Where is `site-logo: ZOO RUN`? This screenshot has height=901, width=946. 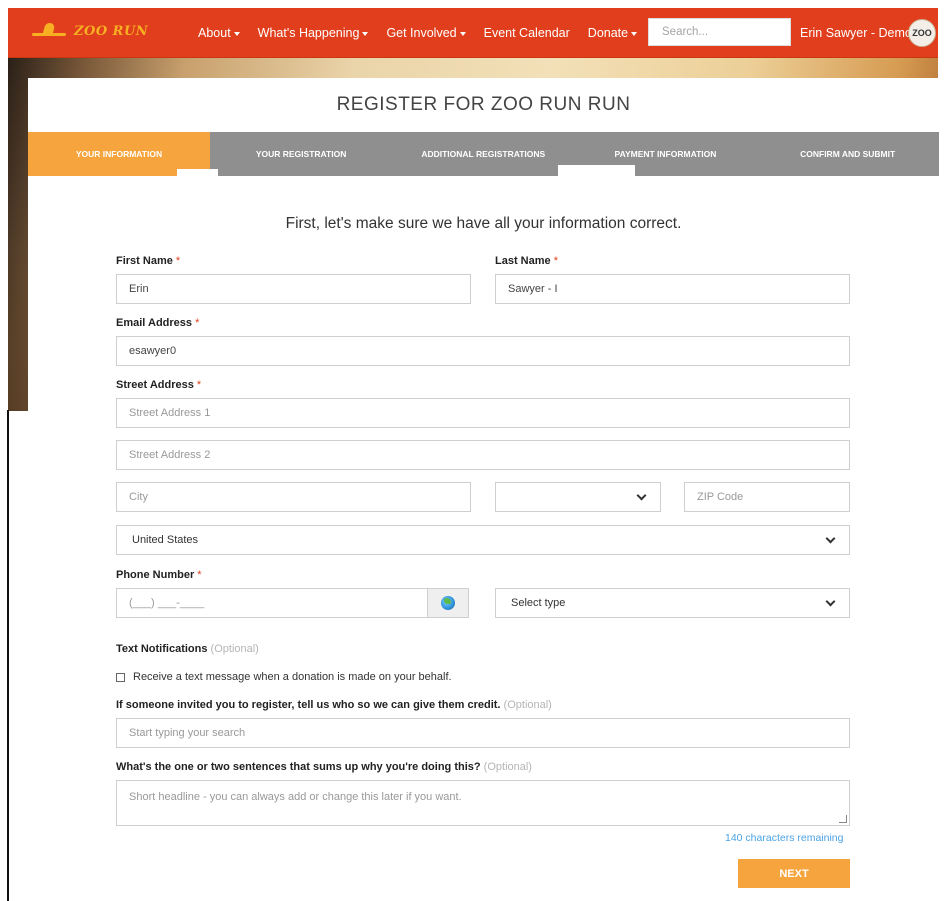 site-logo: ZOO RUN is located at coordinates (89, 31).